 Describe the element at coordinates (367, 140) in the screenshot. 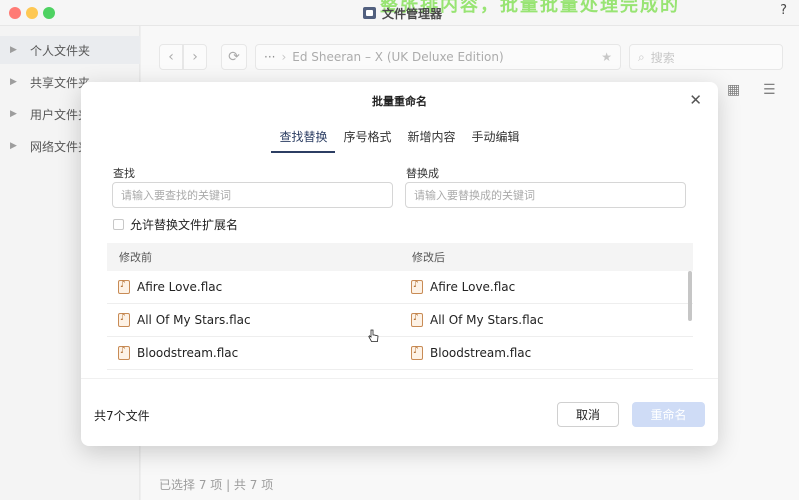

I see `tab-sequence-format: 序号格式` at that location.